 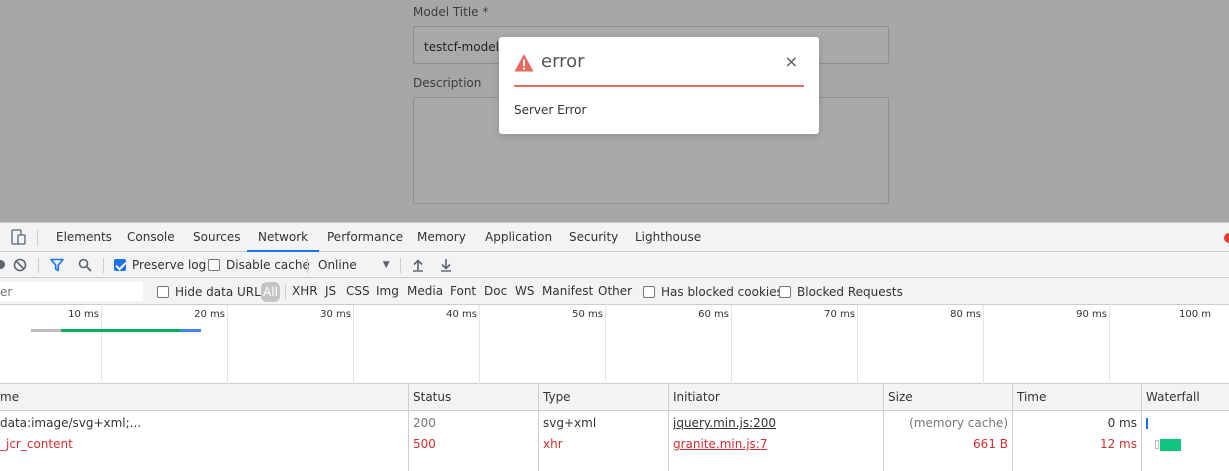 What do you see at coordinates (724, 423) in the screenshot?
I see `request-initiator-link: jquery.min.js:200` at bounding box center [724, 423].